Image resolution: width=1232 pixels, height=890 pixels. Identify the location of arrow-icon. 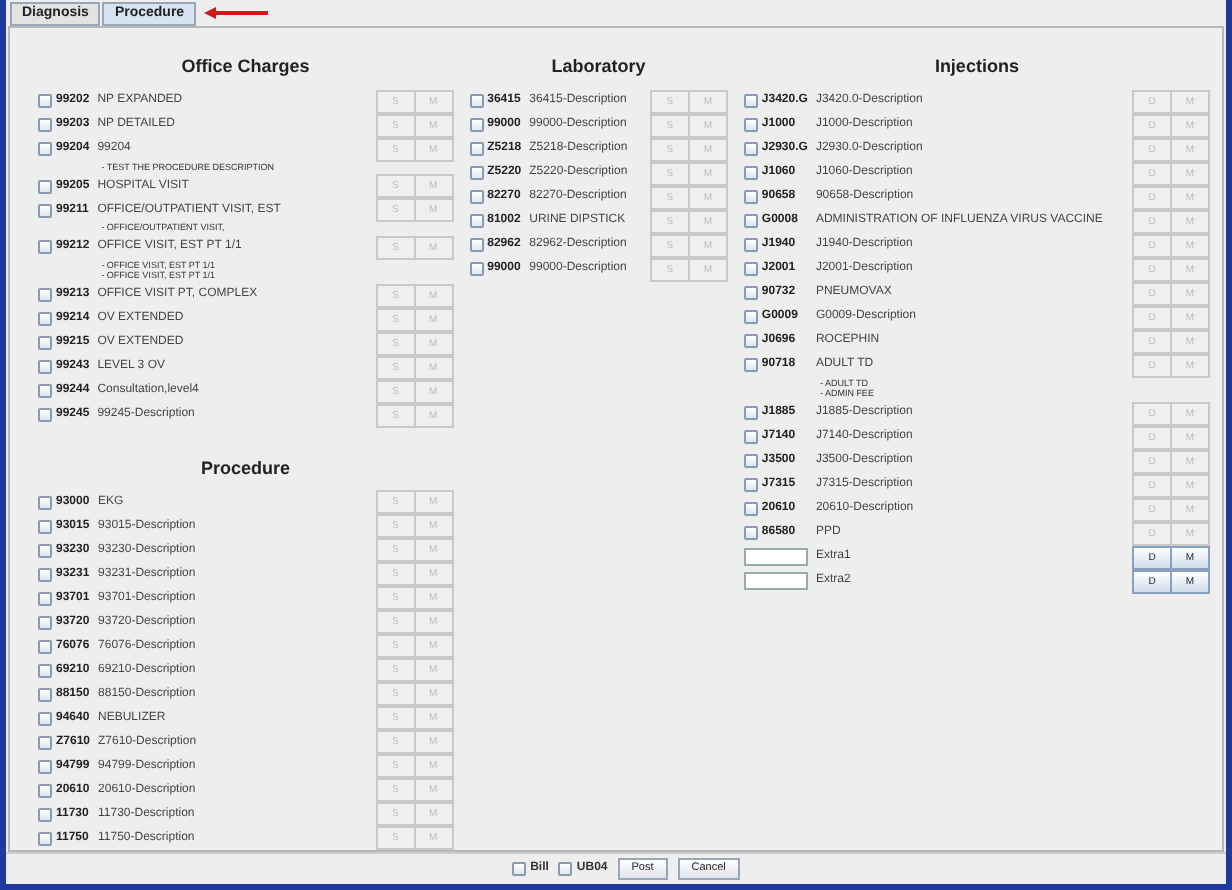
(236, 13).